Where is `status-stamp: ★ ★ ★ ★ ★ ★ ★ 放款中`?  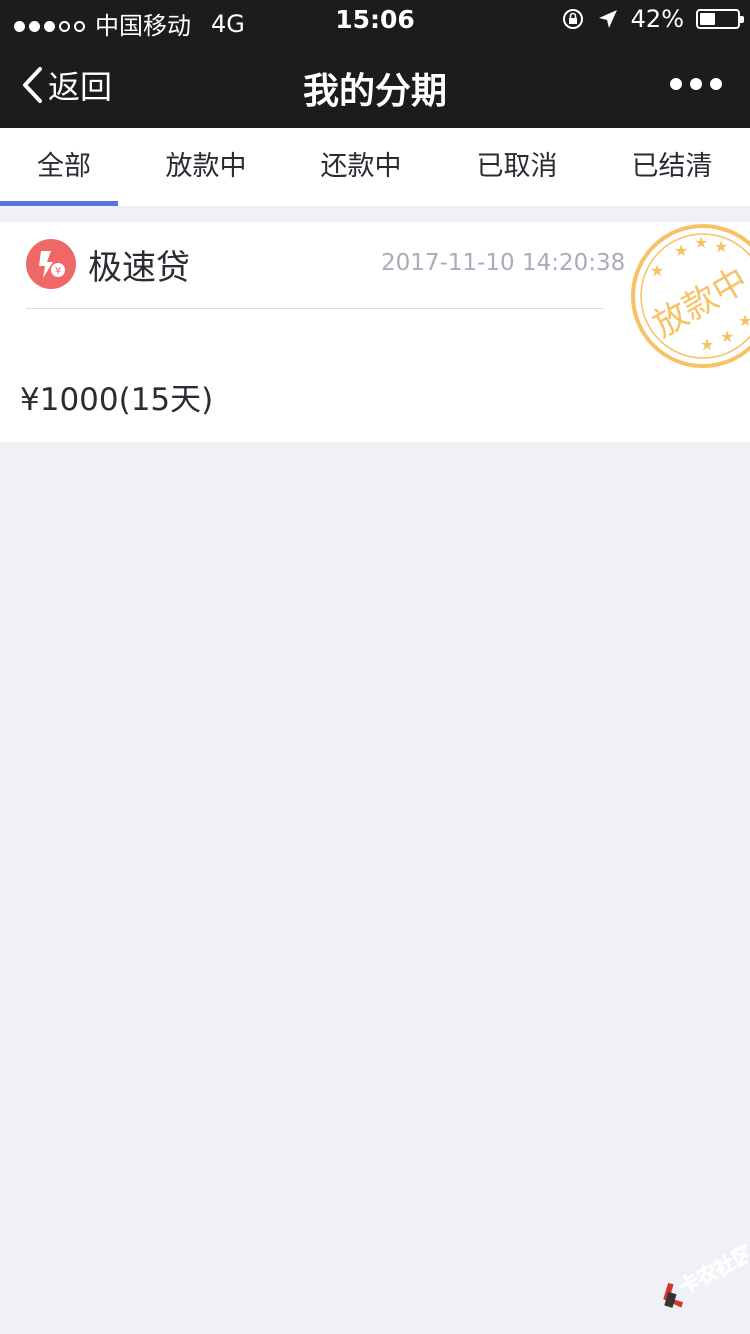
status-stamp: ★ ★ ★ ★ ★ ★ ★ 放款中 is located at coordinates (690, 296).